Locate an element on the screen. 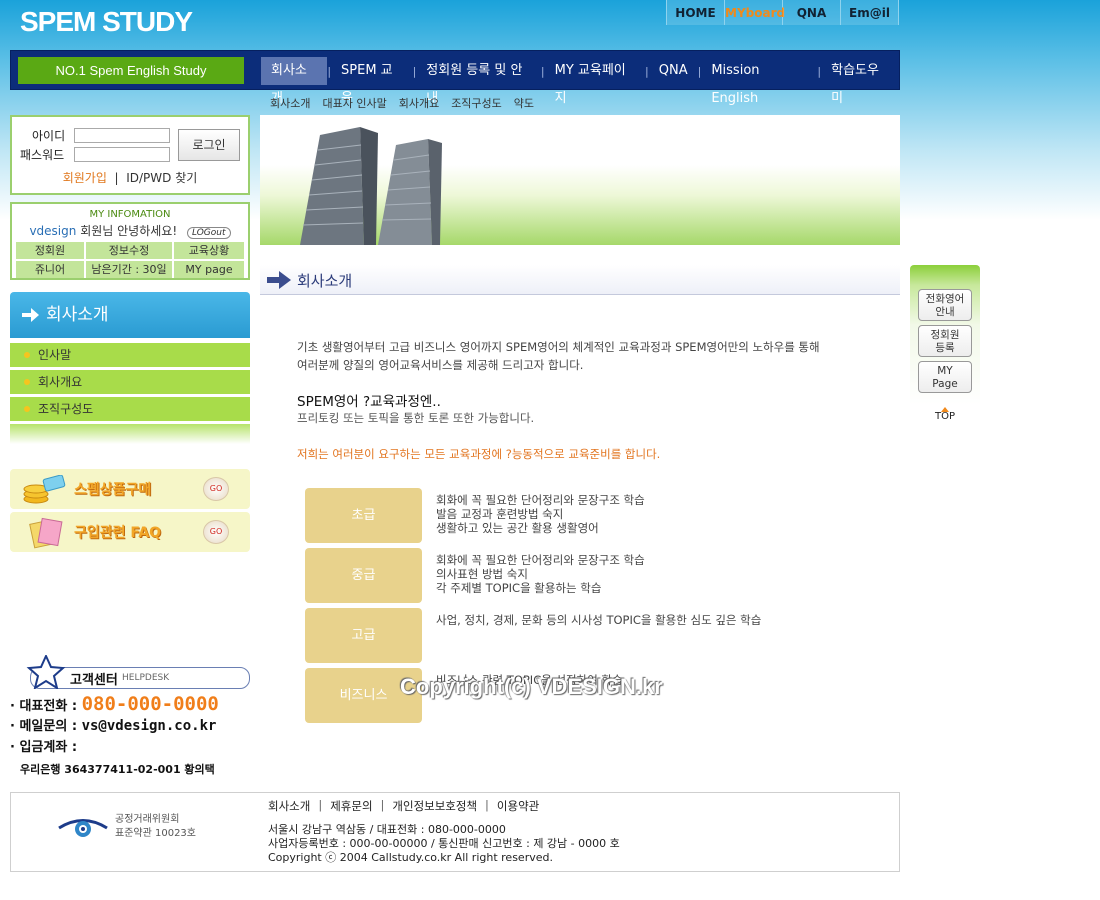 This screenshot has height=900, width=1100. footer-link-terms: 이용약관 is located at coordinates (518, 806).